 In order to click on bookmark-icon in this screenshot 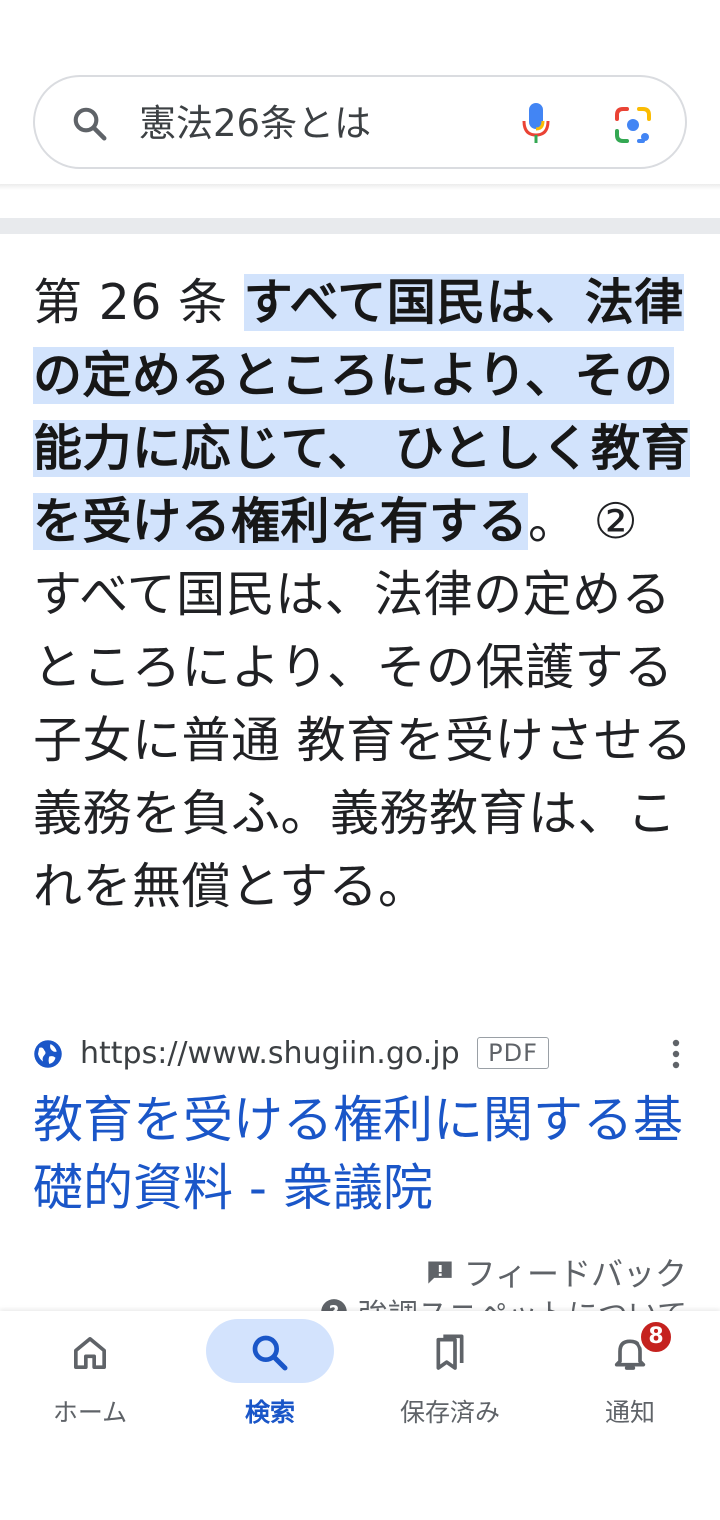, I will do `click(450, 1352)`.